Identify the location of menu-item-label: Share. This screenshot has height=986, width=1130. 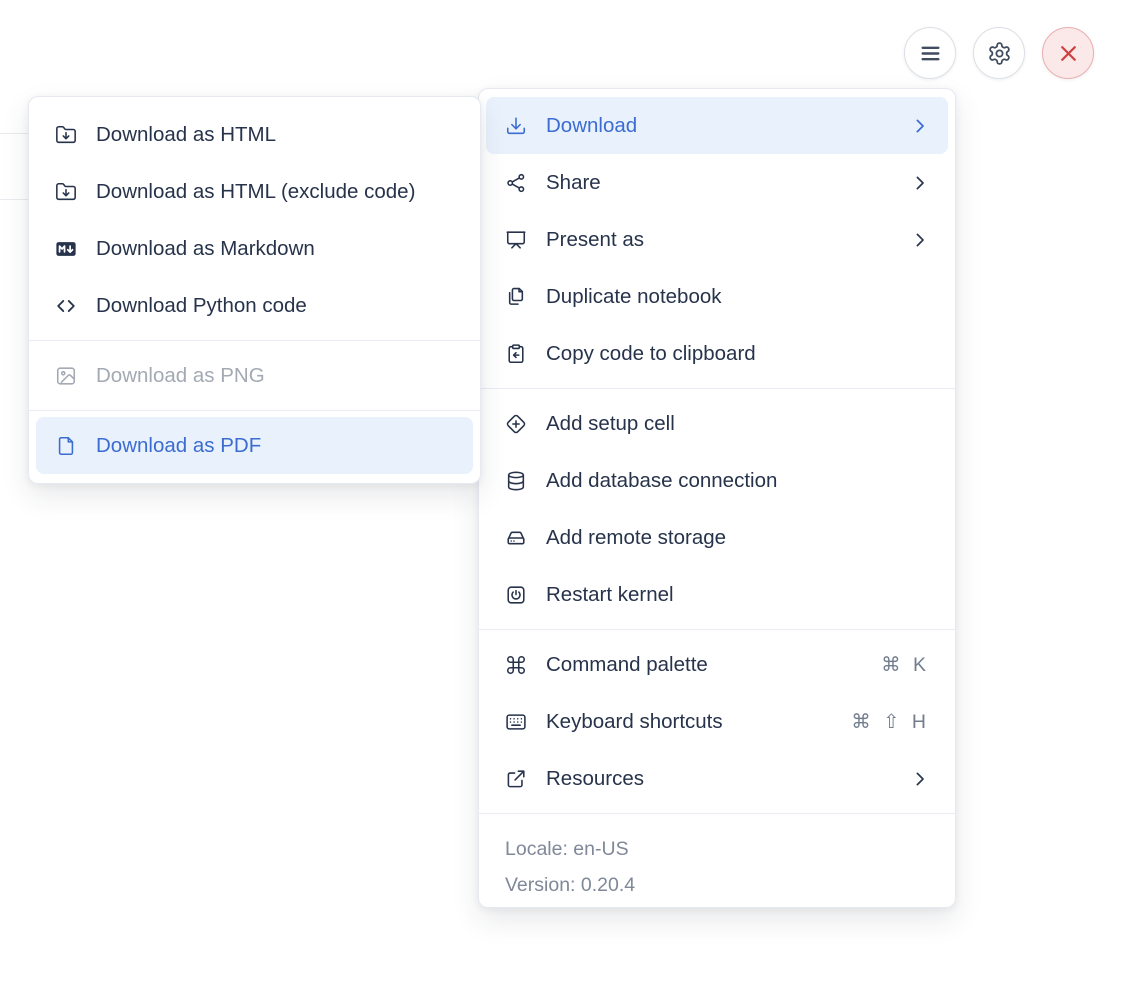
(573, 182).